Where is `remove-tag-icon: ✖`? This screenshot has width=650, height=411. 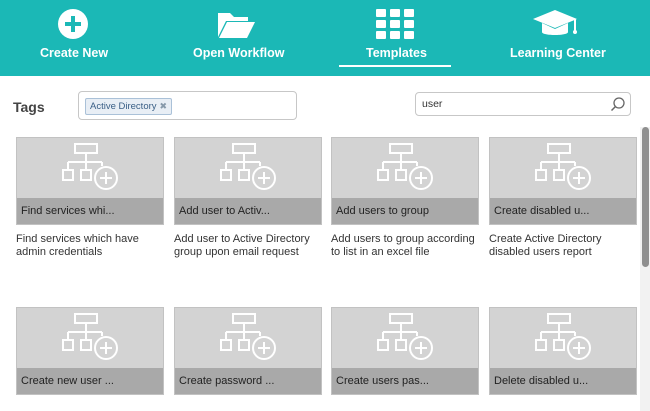
remove-tag-icon: ✖ is located at coordinates (164, 106).